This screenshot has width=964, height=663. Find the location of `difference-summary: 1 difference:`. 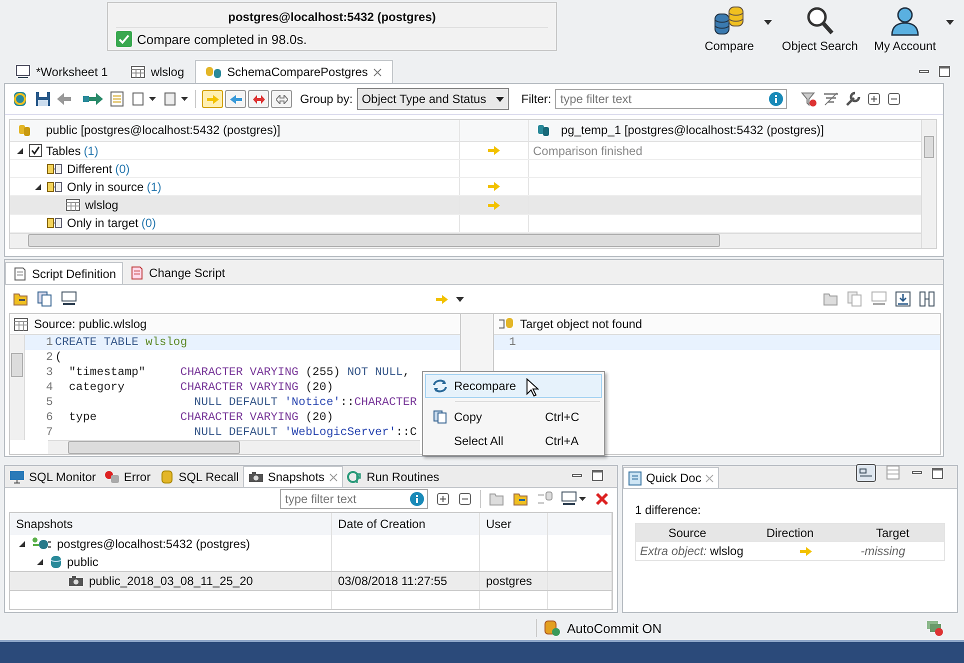

difference-summary: 1 difference: is located at coordinates (668, 510).